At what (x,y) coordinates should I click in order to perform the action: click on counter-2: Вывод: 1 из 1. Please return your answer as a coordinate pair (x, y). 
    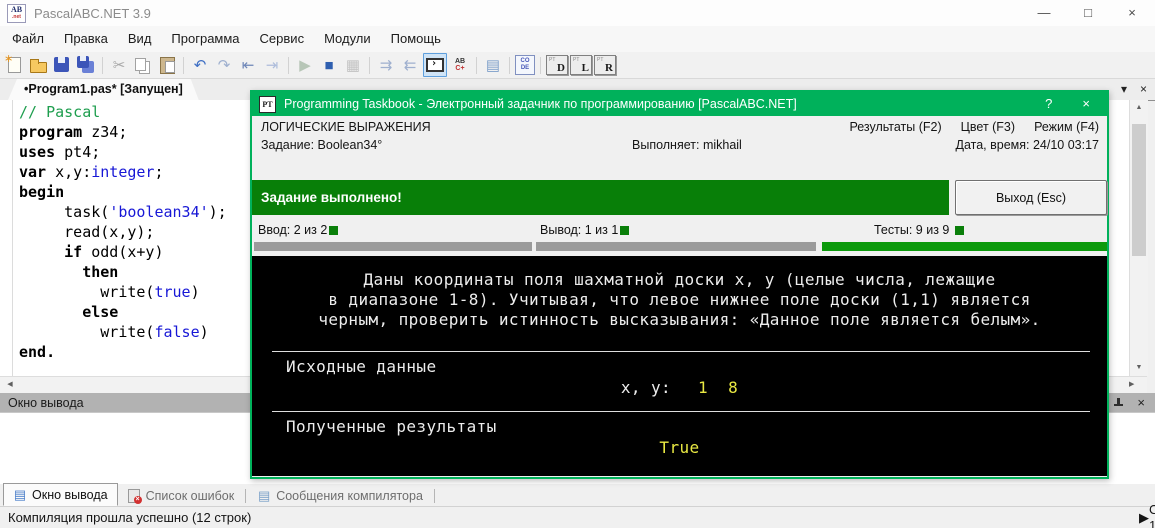
    Looking at the image, I should click on (676, 234).